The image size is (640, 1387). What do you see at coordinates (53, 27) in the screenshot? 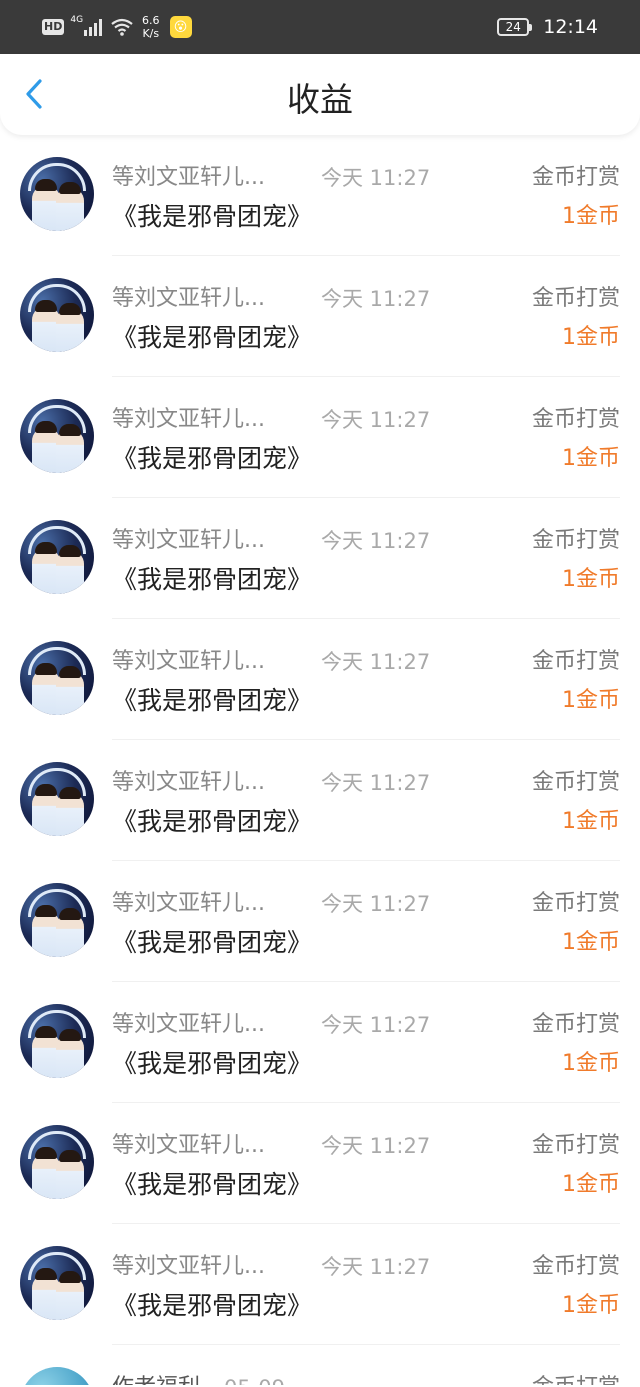
I see `hd-badge: HD` at bounding box center [53, 27].